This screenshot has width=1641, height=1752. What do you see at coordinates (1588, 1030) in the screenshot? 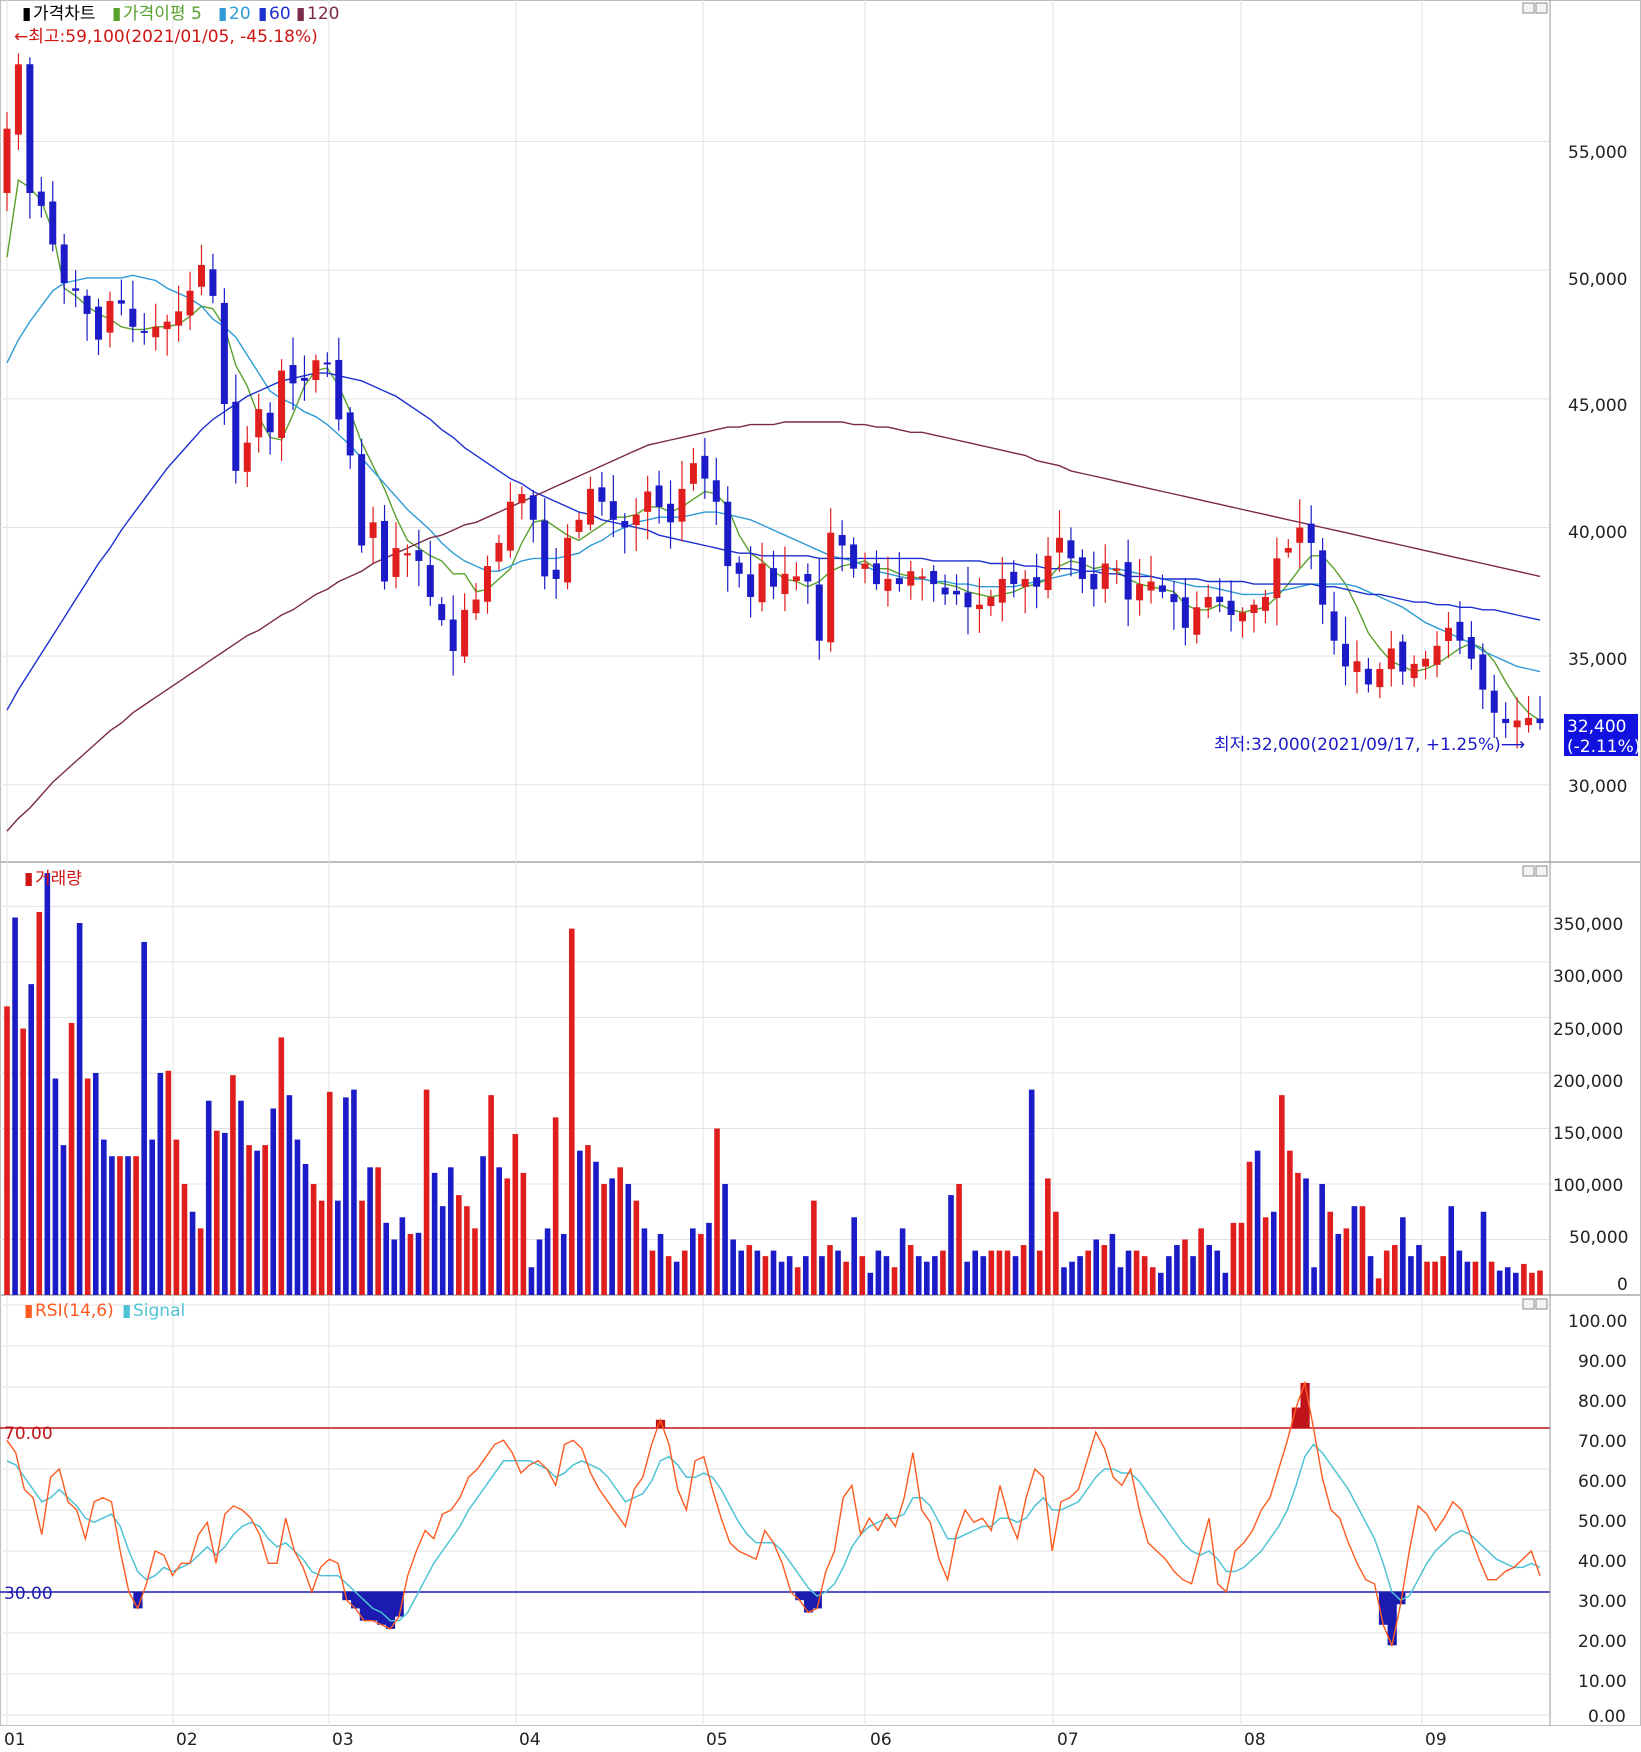
I see `volume-tick-label: 250,000` at bounding box center [1588, 1030].